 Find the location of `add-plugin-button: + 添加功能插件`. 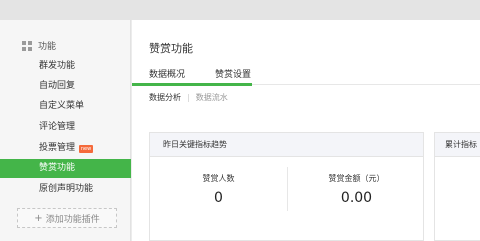

add-plugin-button: + 添加功能插件 is located at coordinates (67, 218).